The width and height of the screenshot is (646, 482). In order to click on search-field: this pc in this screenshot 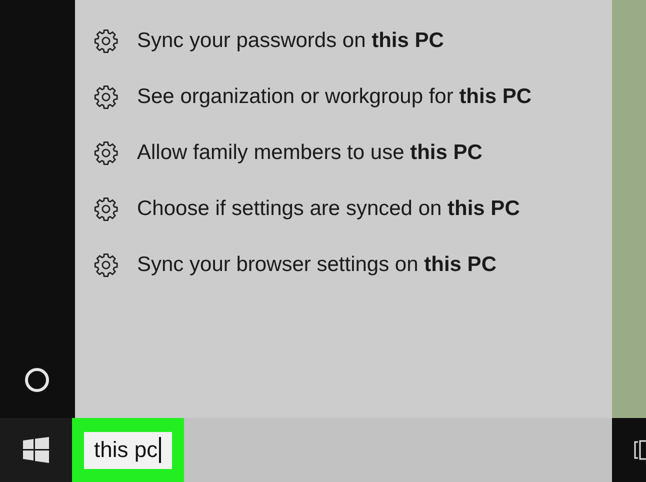, I will do `click(128, 450)`.